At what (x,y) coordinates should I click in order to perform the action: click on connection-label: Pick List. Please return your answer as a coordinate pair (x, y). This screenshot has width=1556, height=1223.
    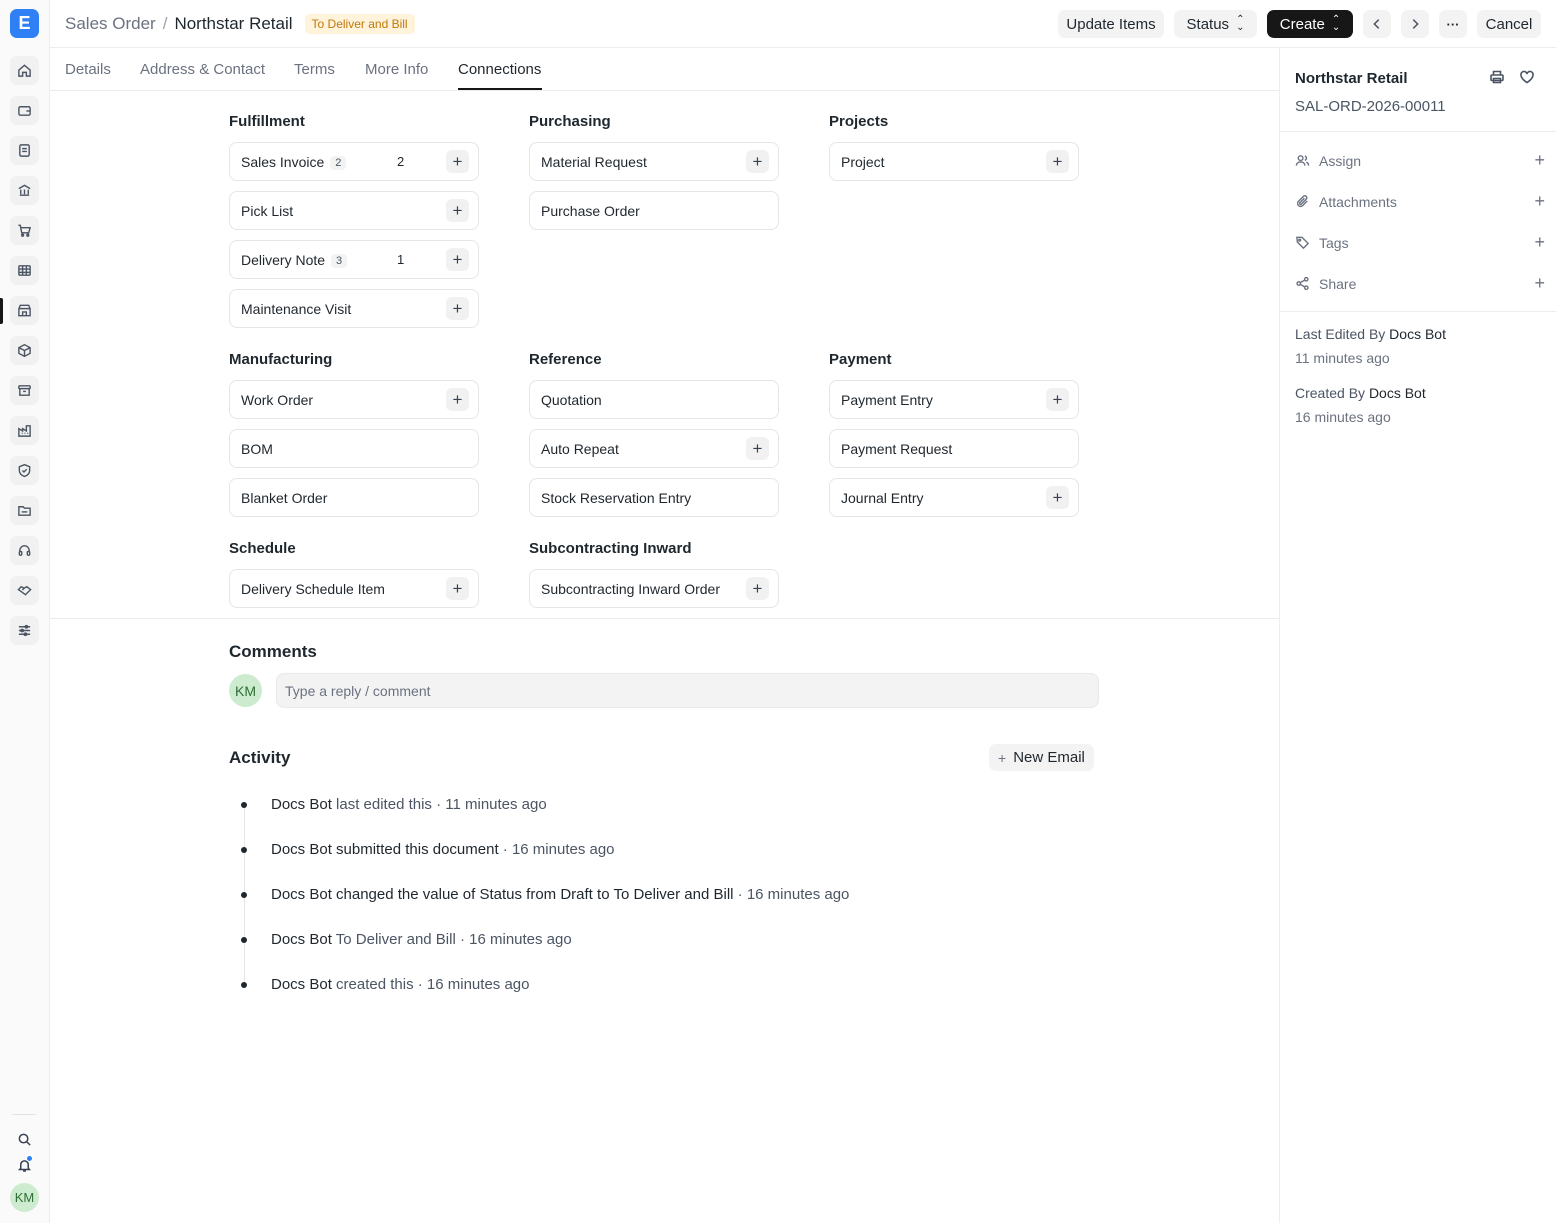
    Looking at the image, I should click on (267, 211).